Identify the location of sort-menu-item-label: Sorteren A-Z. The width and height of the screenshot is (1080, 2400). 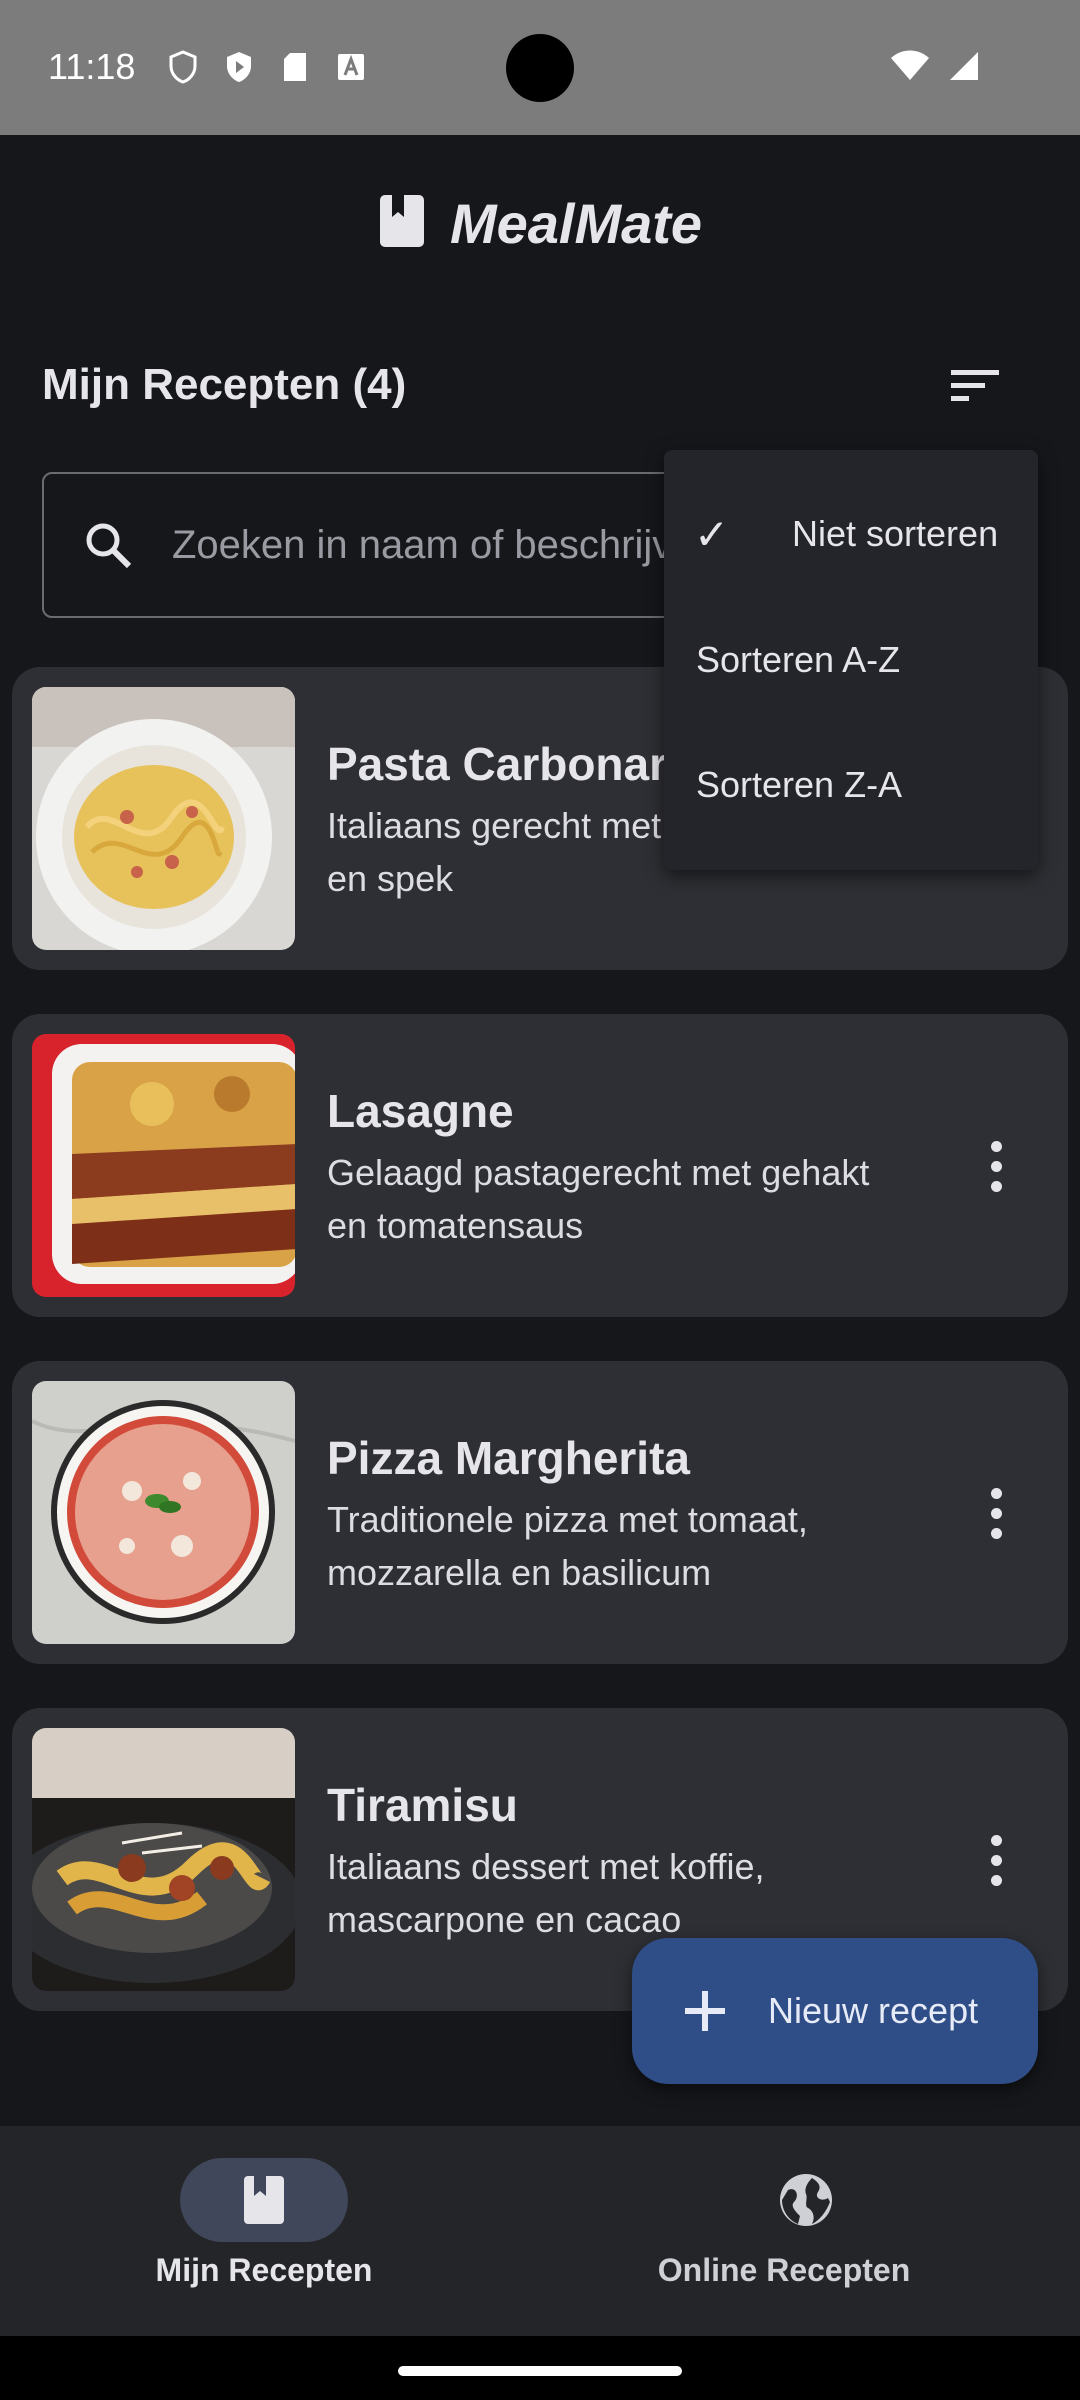
(798, 659).